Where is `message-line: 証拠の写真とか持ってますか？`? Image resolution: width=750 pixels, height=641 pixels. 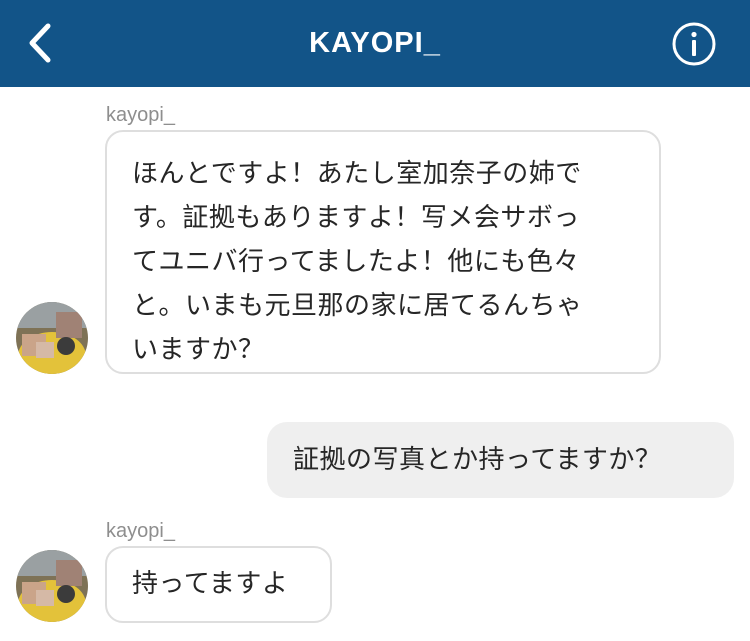
message-line: 証拠の写真とか持ってますか？ is located at coordinates (477, 460).